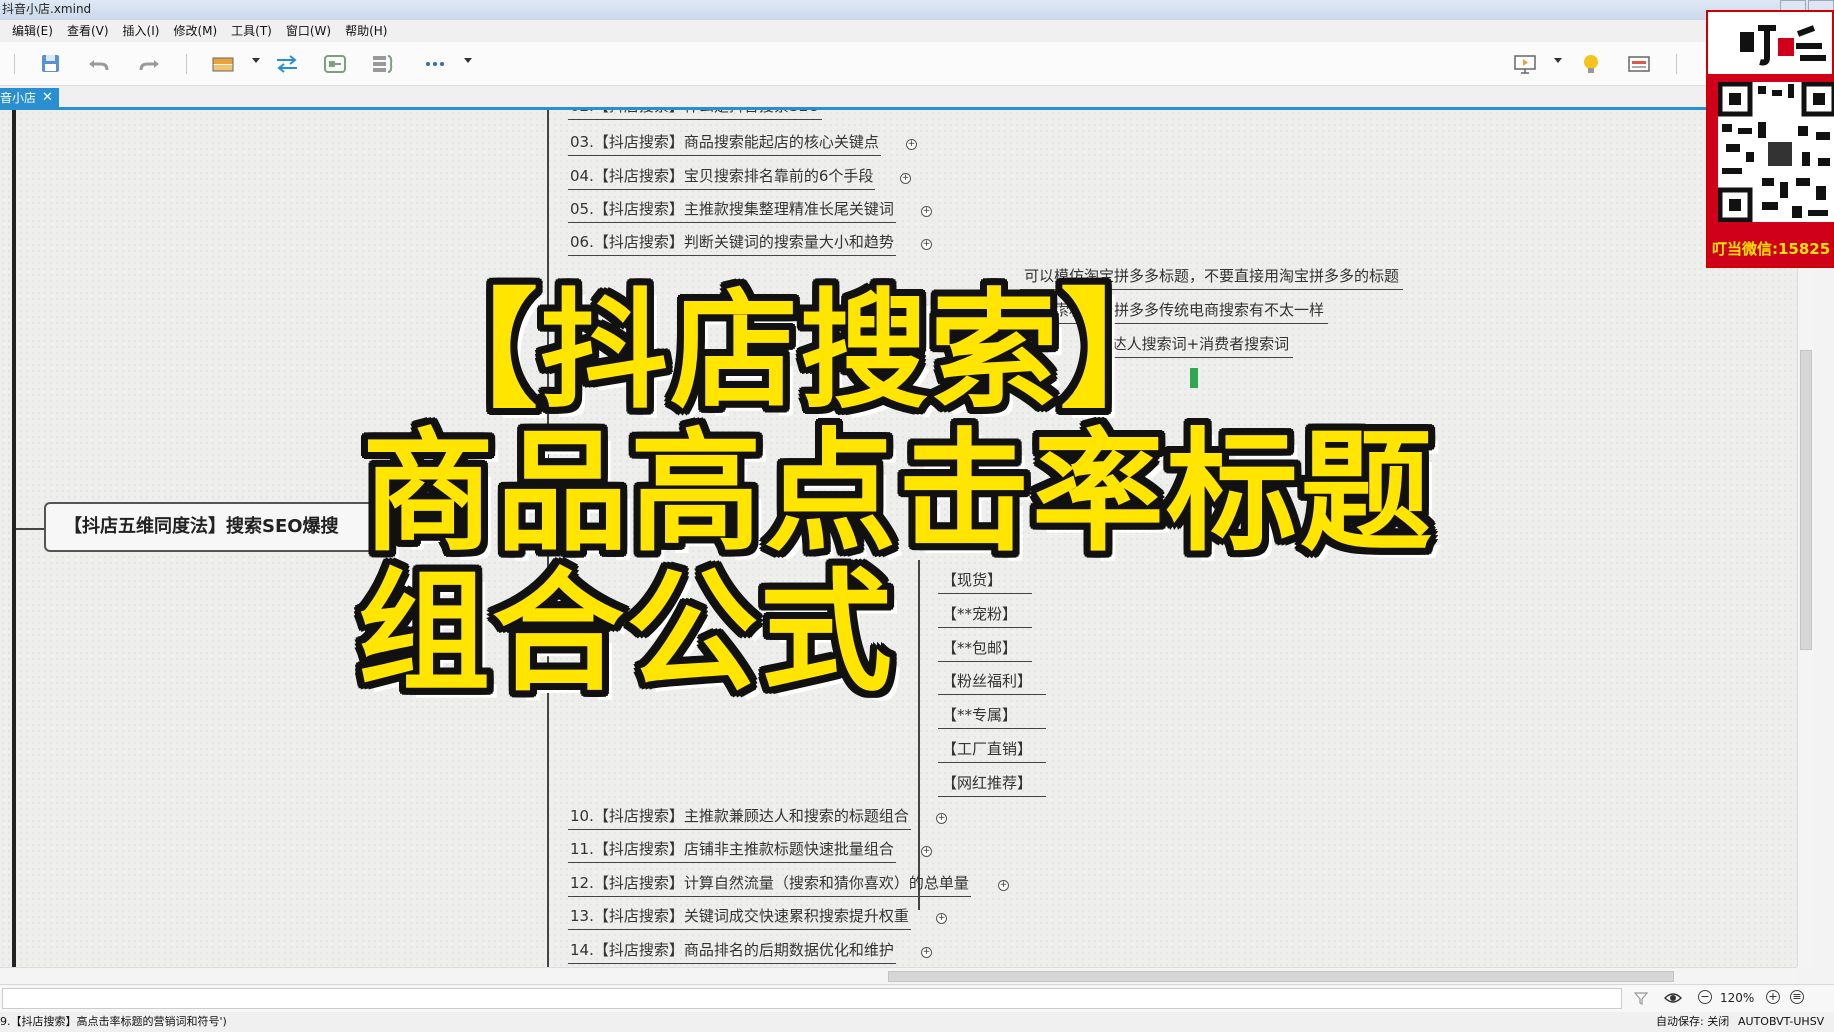 The image size is (1834, 1032). What do you see at coordinates (1641, 997) in the screenshot?
I see `filter-icon` at bounding box center [1641, 997].